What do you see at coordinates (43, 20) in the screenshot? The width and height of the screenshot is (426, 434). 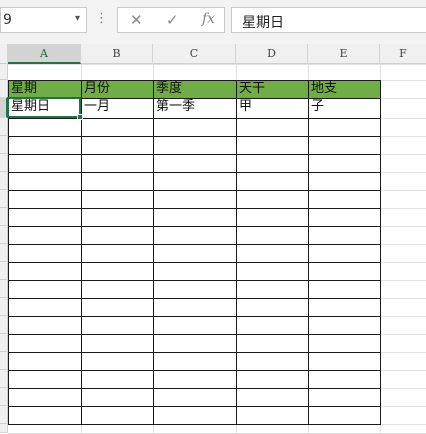 I see `name-box: 9 ▾` at bounding box center [43, 20].